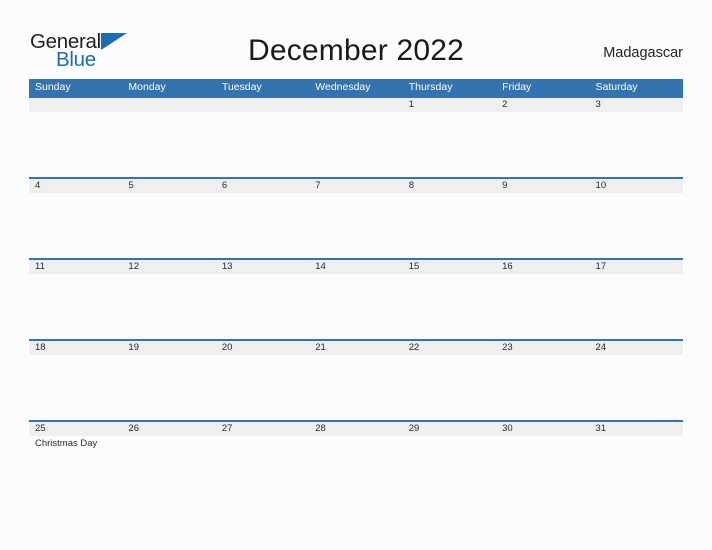 This screenshot has height=550, width=712. Describe the element at coordinates (449, 429) in the screenshot. I see `day-number: 29` at that location.